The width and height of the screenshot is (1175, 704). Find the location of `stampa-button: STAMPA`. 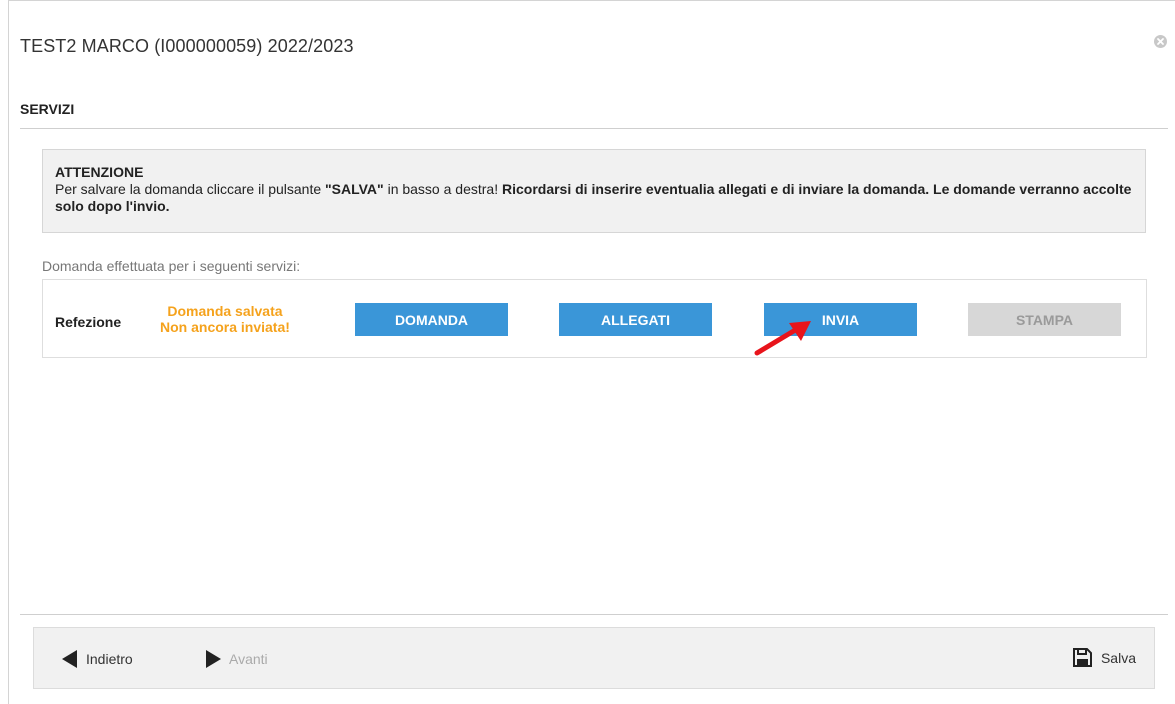

stampa-button: STAMPA is located at coordinates (1044, 319).